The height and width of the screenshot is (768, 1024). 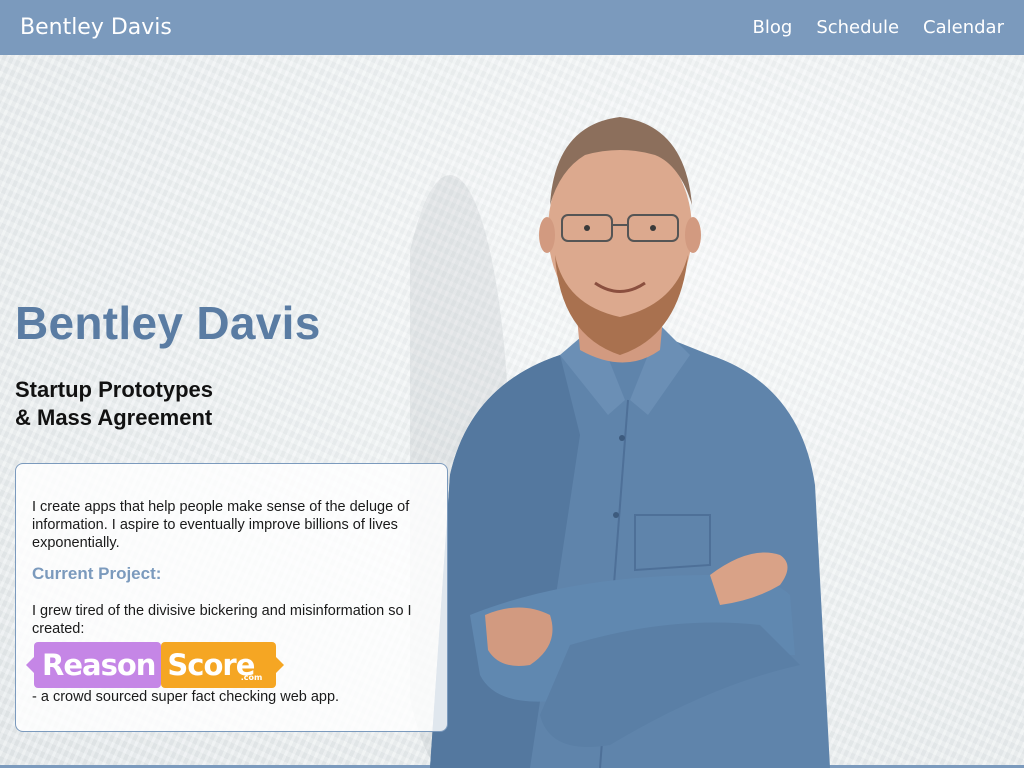 I want to click on nav-link-blog: Blog, so click(x=773, y=27).